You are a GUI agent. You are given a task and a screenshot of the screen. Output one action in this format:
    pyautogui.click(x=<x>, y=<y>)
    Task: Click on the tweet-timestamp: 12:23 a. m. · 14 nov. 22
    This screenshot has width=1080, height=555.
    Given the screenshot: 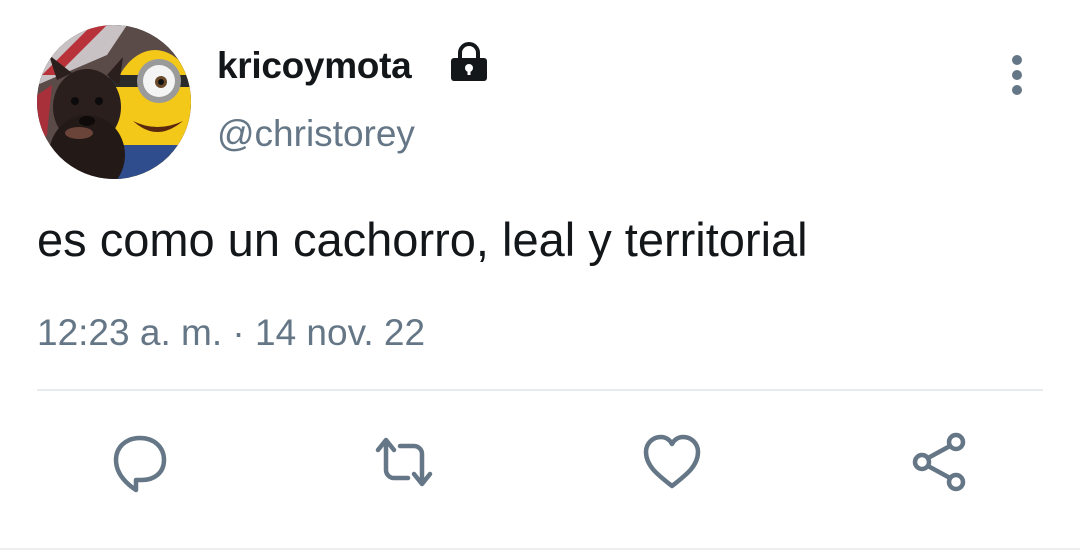 What is the action you would take?
    pyautogui.click(x=231, y=333)
    